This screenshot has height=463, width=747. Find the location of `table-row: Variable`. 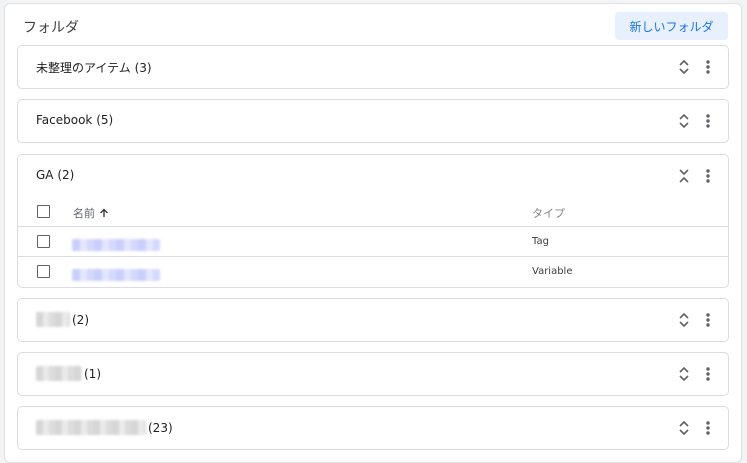

table-row: Variable is located at coordinates (373, 272).